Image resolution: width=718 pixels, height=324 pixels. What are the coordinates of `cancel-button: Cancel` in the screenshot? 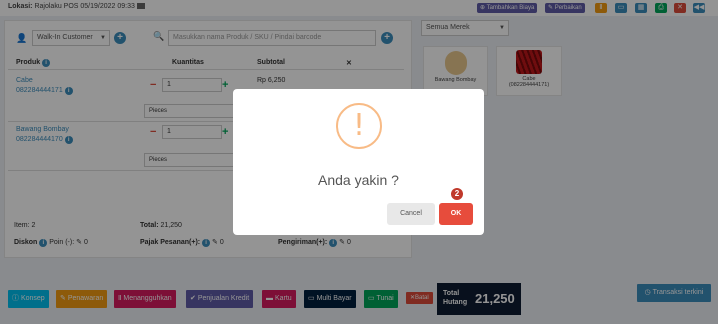 It's located at (411, 214).